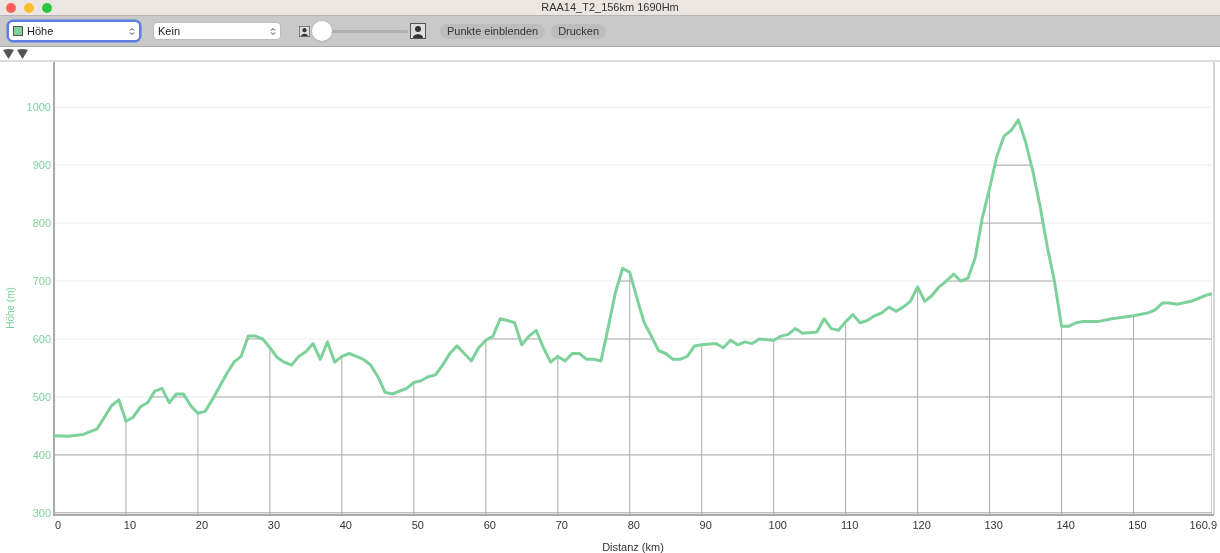 This screenshot has height=553, width=1220. Describe the element at coordinates (41, 396) in the screenshot. I see `y-tick-label: 500` at that location.